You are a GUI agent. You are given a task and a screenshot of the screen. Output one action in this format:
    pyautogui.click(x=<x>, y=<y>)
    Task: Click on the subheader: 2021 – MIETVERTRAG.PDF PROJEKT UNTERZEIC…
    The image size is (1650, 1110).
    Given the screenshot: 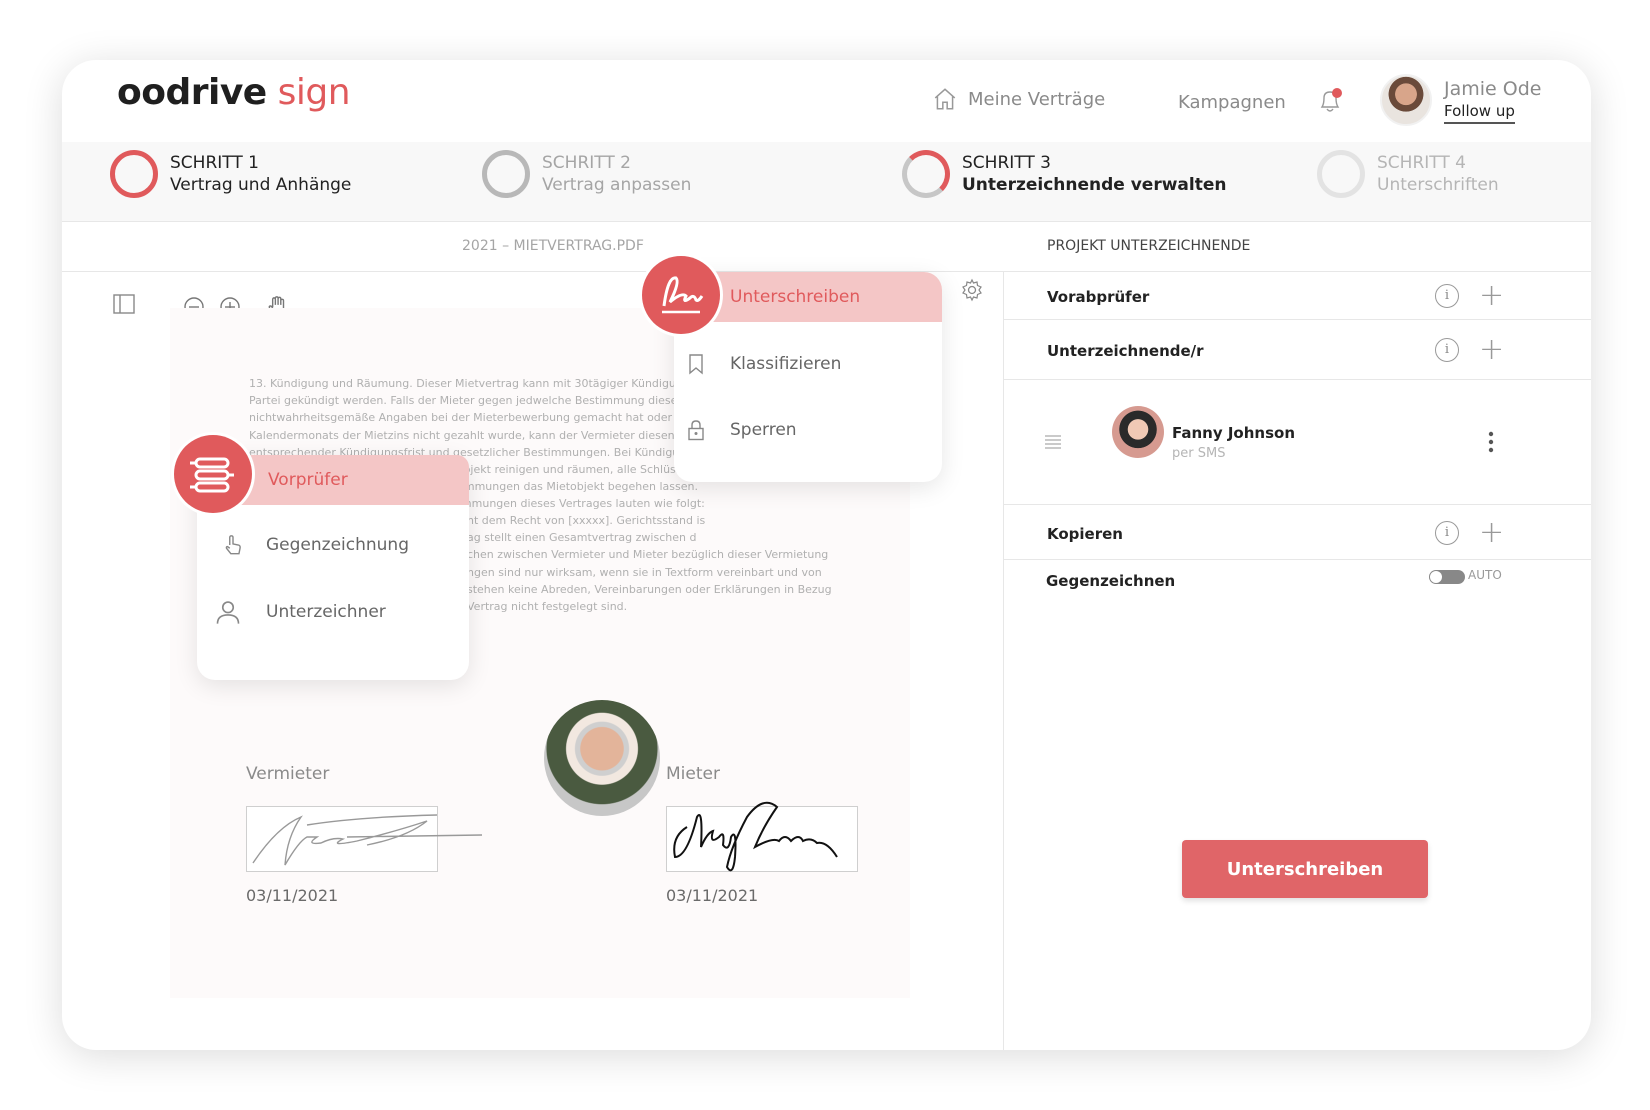 What is the action you would take?
    pyautogui.click(x=826, y=247)
    